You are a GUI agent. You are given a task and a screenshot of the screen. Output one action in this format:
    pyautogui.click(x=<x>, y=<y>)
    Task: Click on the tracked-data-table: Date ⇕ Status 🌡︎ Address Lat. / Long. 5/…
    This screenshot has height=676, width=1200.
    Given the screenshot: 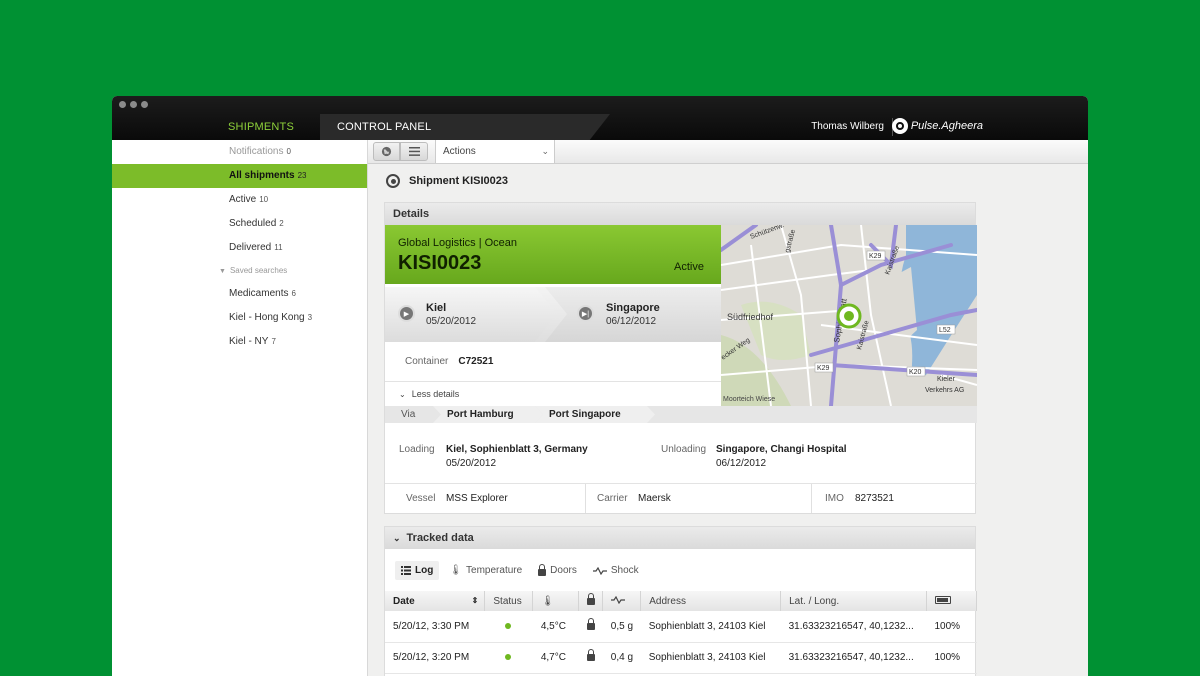 What is the action you would take?
    pyautogui.click(x=681, y=632)
    